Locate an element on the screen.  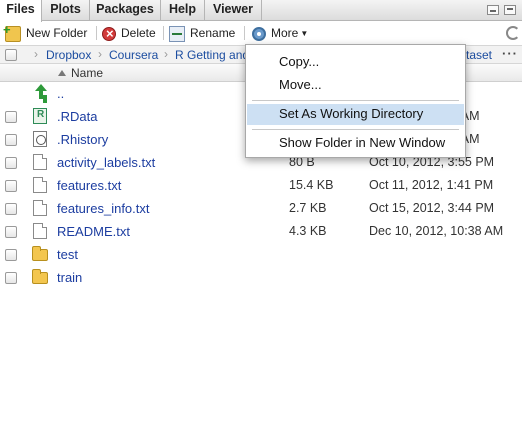
parent-dir-icon is located at coordinates (41, 93).